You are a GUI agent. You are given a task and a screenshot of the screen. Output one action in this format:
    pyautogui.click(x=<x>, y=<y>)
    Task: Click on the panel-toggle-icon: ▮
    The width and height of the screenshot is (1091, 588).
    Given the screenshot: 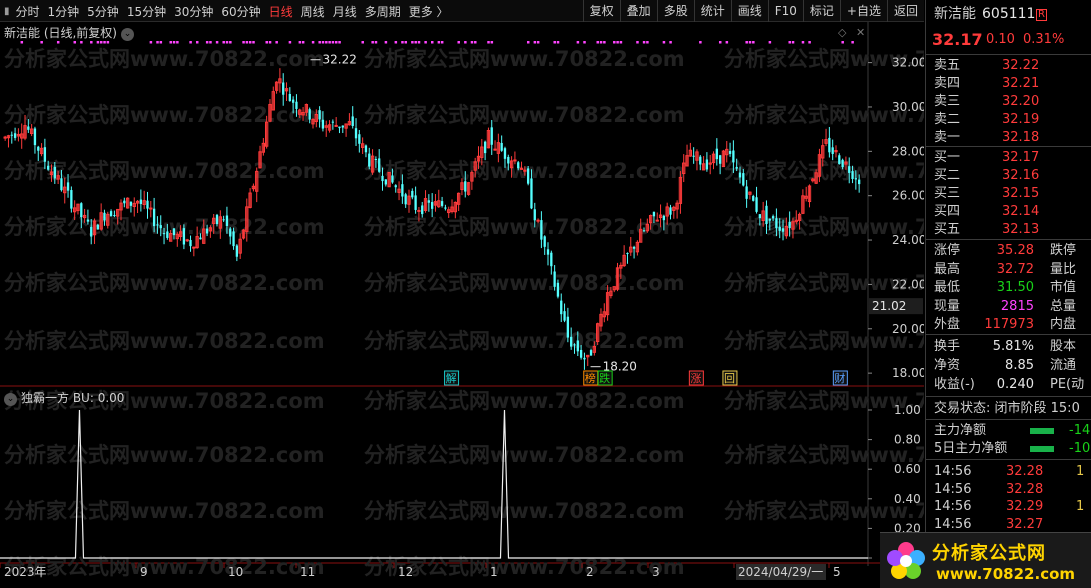 What is the action you would take?
    pyautogui.click(x=7, y=11)
    